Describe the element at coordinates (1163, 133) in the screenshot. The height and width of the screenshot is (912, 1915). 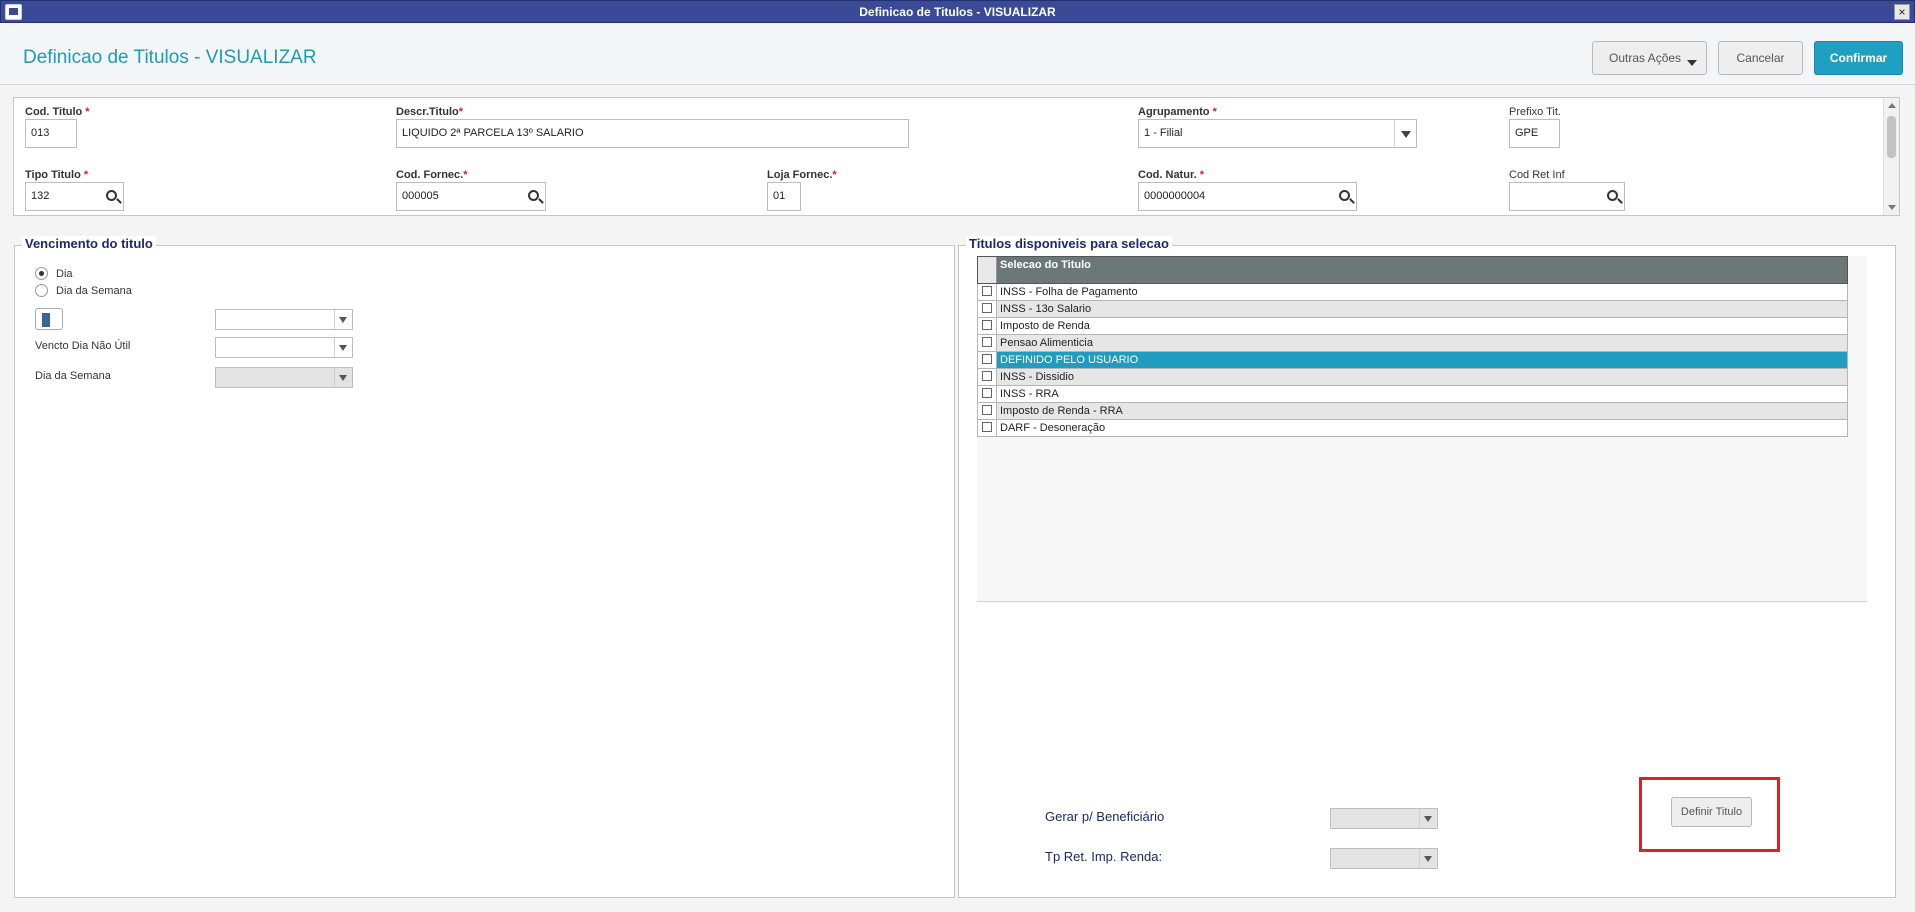
I see `agrupamento-value: 1 - Filial` at that location.